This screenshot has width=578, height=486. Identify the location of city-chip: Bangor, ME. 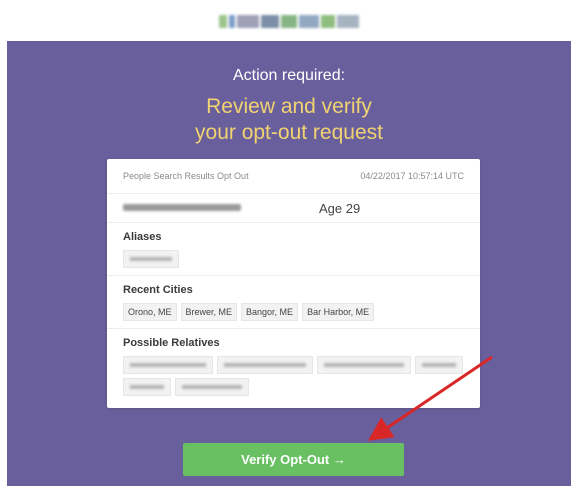
(270, 312).